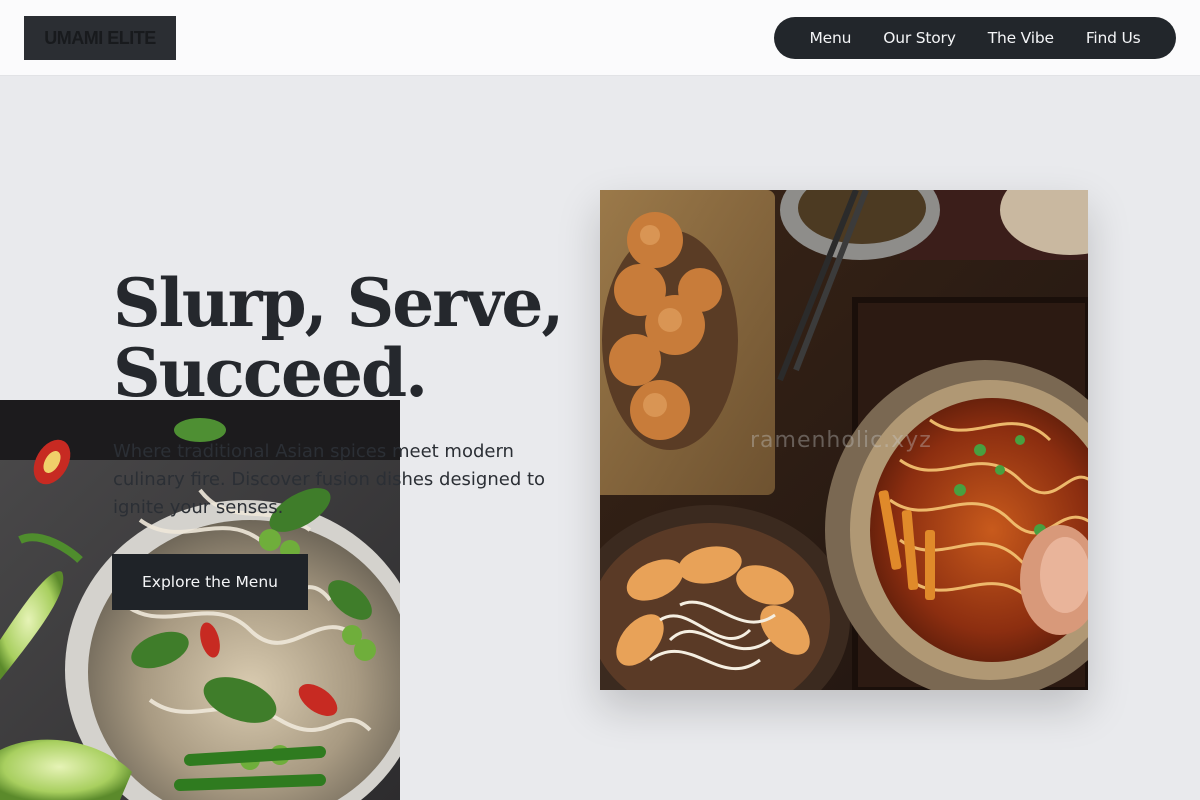 This screenshot has height=800, width=1200. Describe the element at coordinates (210, 582) in the screenshot. I see `explore-menu-button: Explore the Menu` at that location.